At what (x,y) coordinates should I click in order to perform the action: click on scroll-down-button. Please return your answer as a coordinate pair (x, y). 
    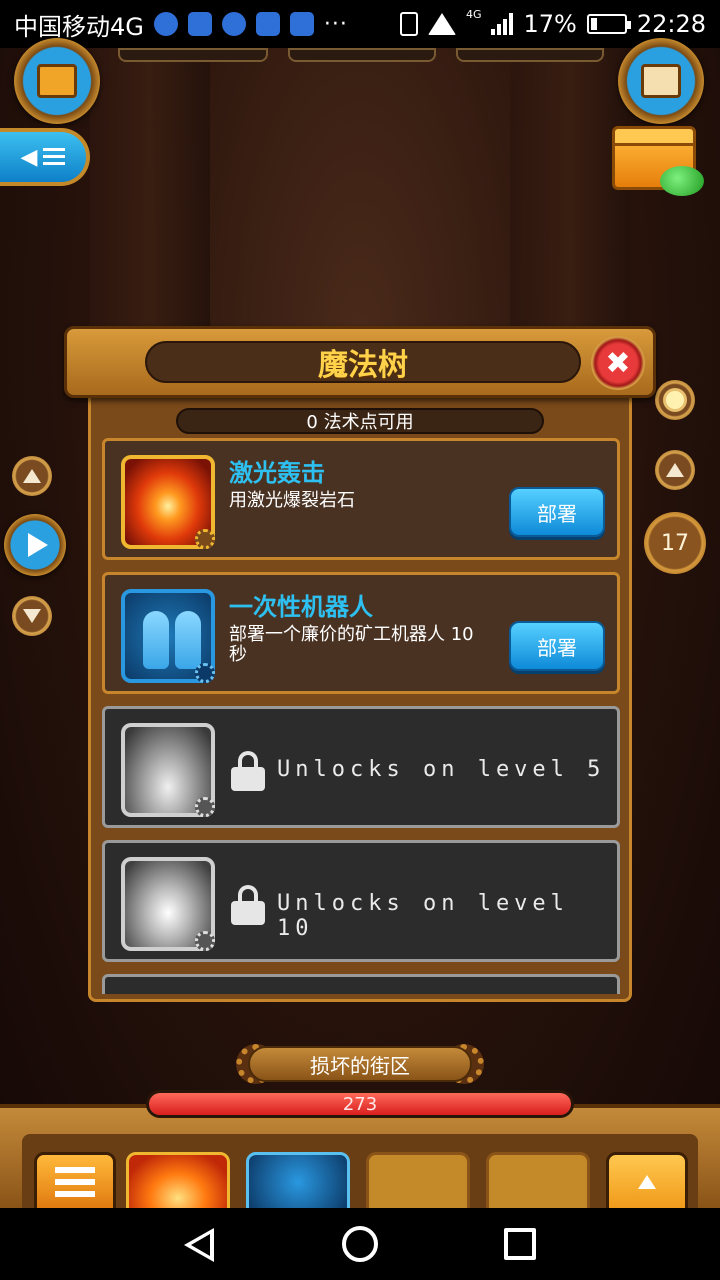
    Looking at the image, I should click on (32, 616).